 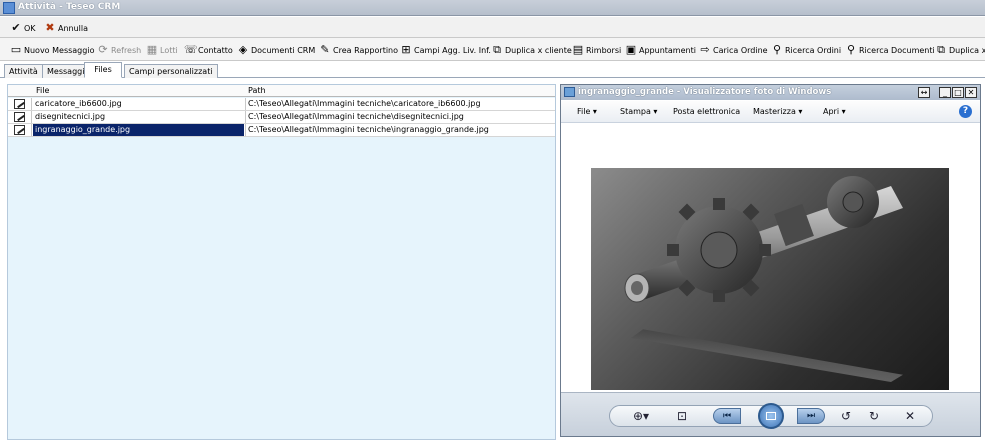 What do you see at coordinates (578, 49) in the screenshot?
I see `calculator-icon: ▤` at bounding box center [578, 49].